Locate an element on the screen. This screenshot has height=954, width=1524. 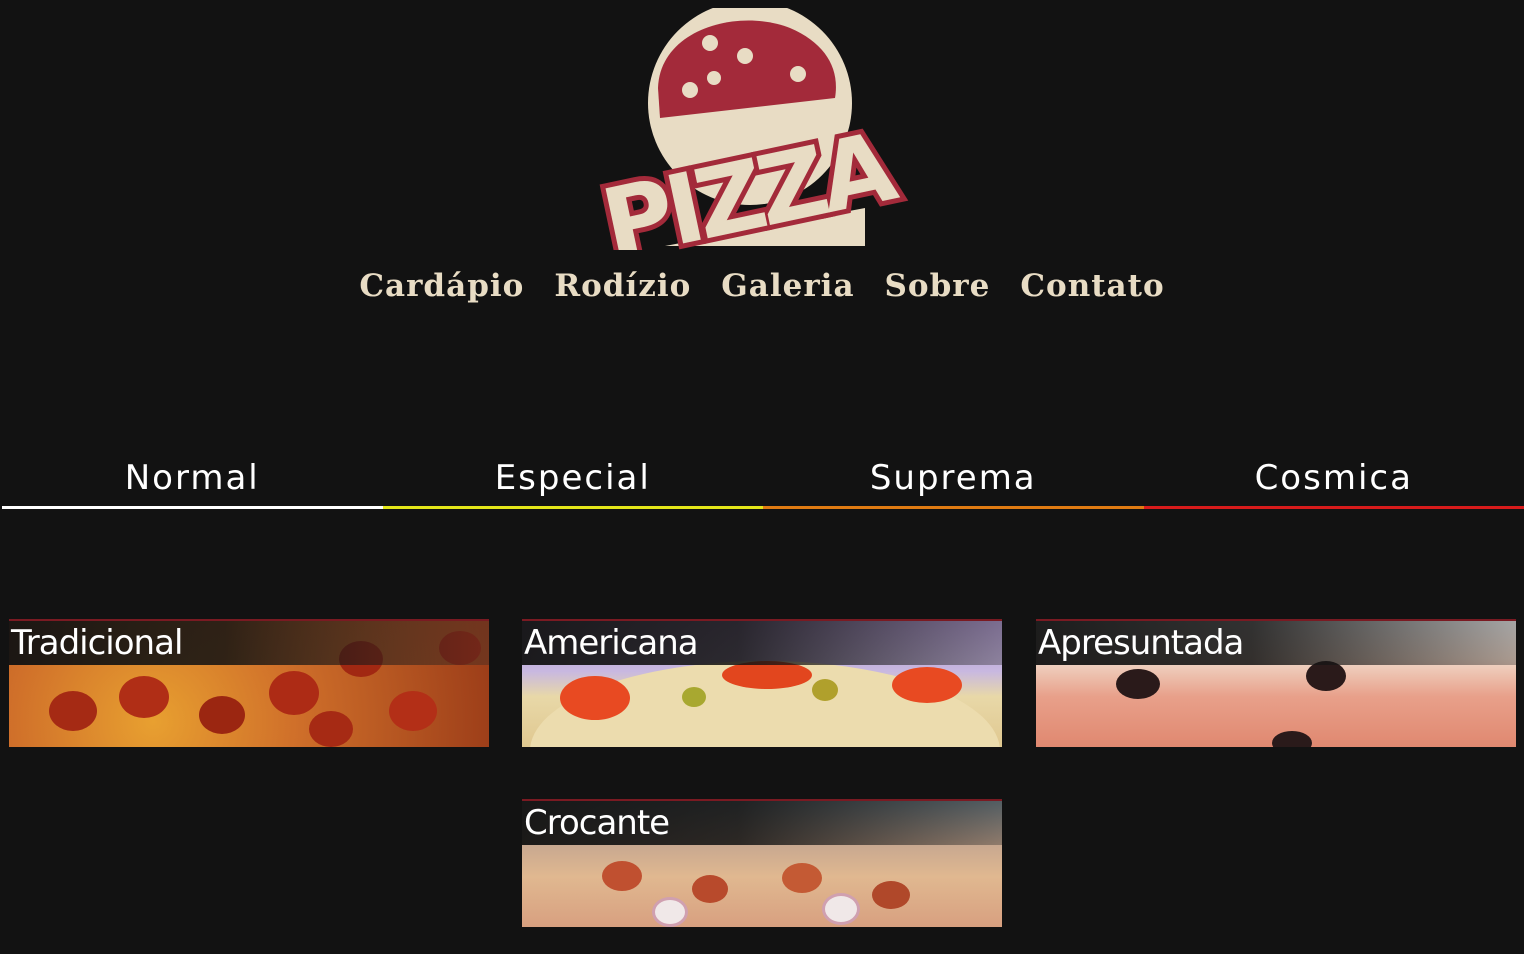
nav-sobre: Sobre is located at coordinates (938, 286).